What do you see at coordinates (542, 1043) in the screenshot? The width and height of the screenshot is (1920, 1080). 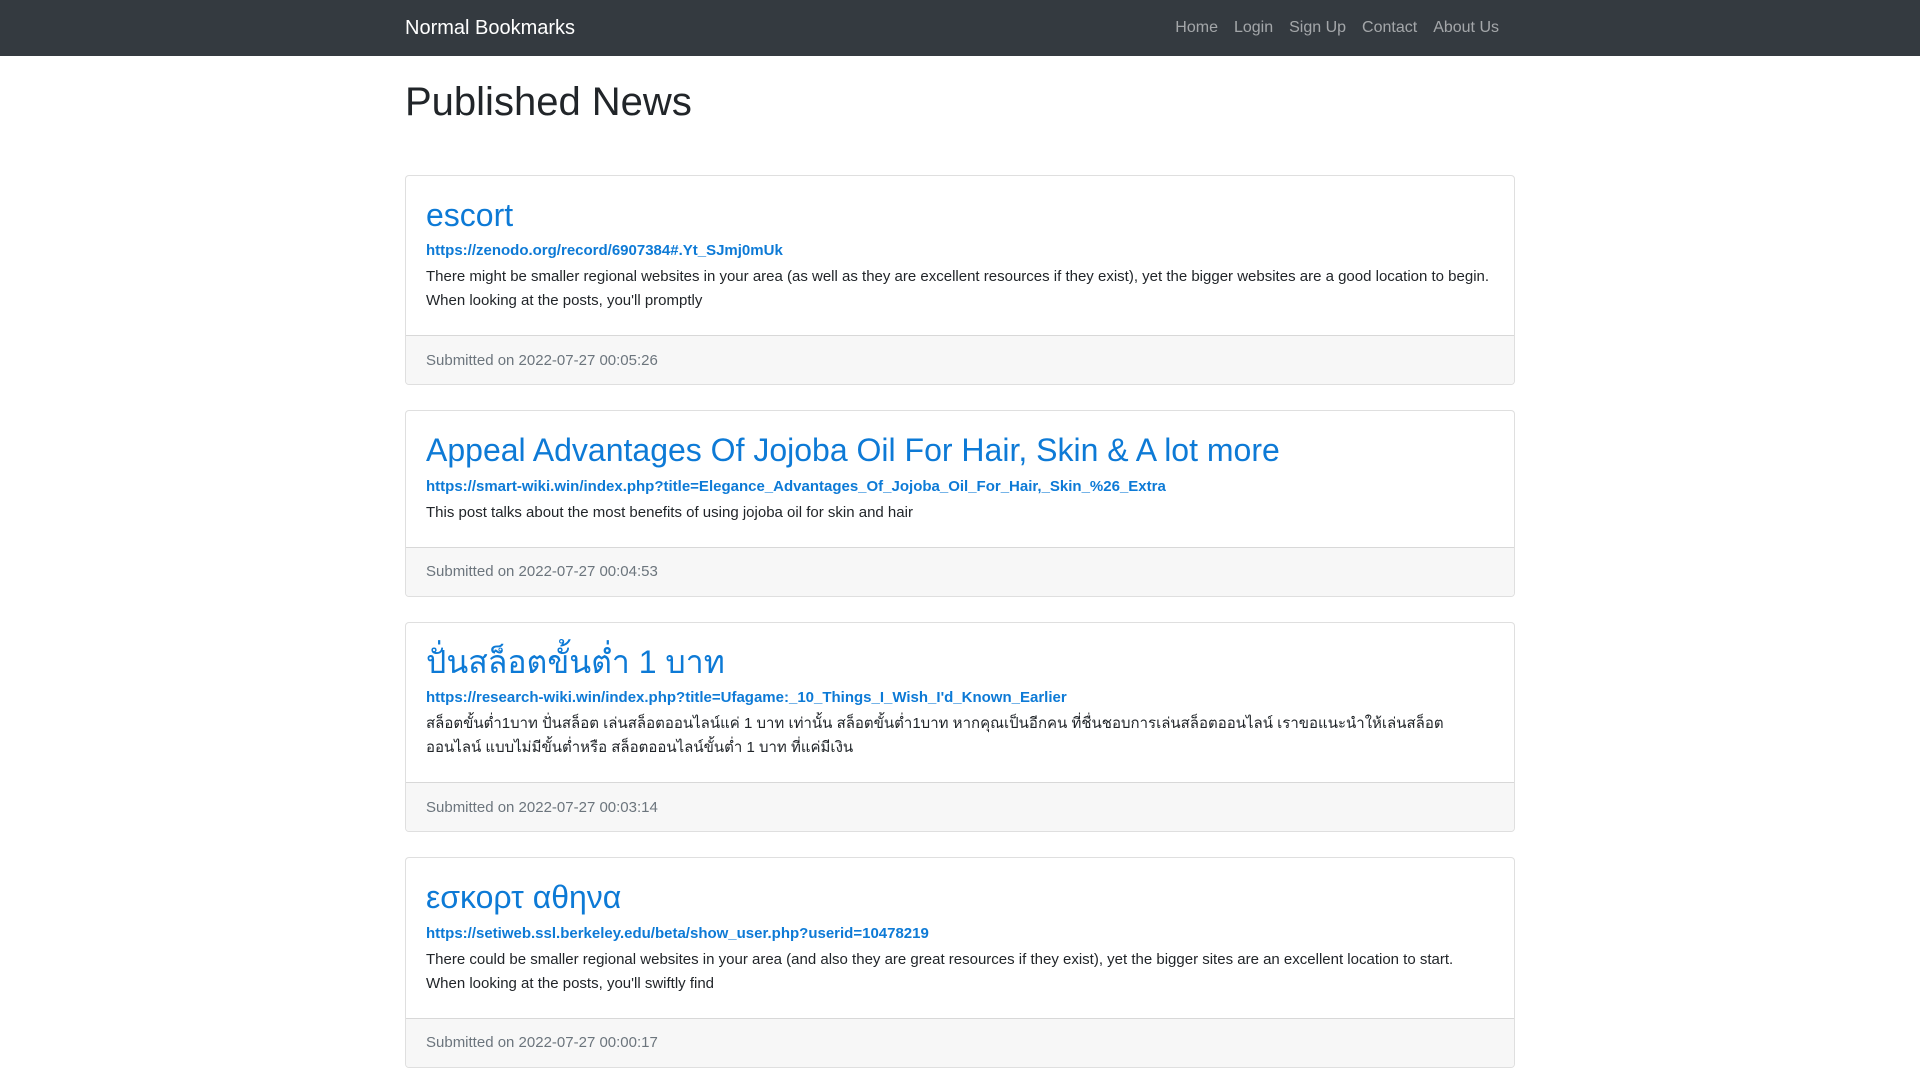 I see `submitted-date: Submitted on 2022-07-27 00:00:17` at bounding box center [542, 1043].